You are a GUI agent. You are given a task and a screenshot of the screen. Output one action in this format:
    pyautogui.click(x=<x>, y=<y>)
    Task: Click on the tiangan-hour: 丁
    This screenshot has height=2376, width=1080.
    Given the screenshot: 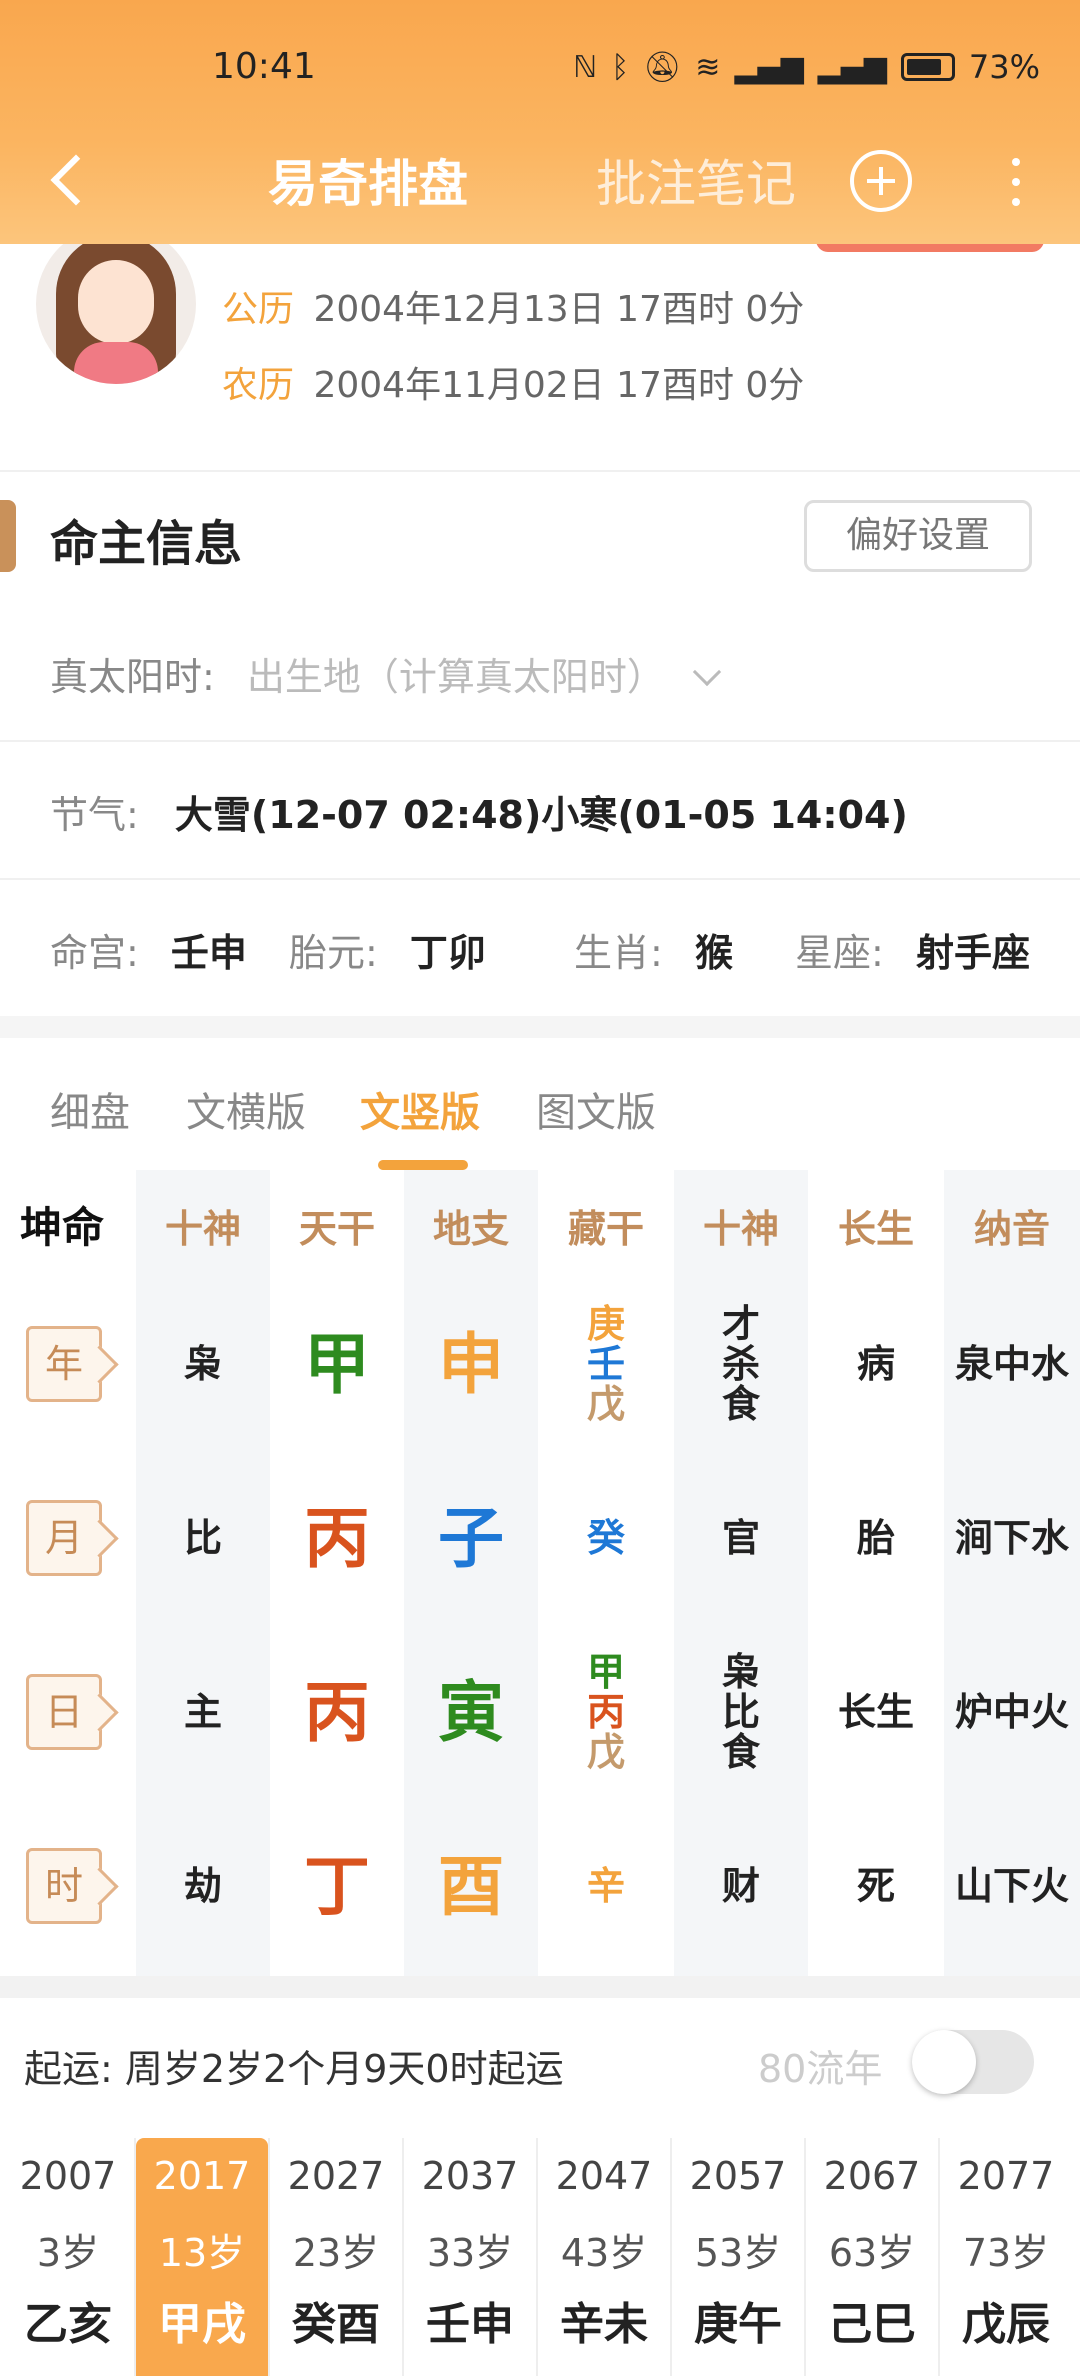 What is the action you would take?
    pyautogui.click(x=337, y=1887)
    